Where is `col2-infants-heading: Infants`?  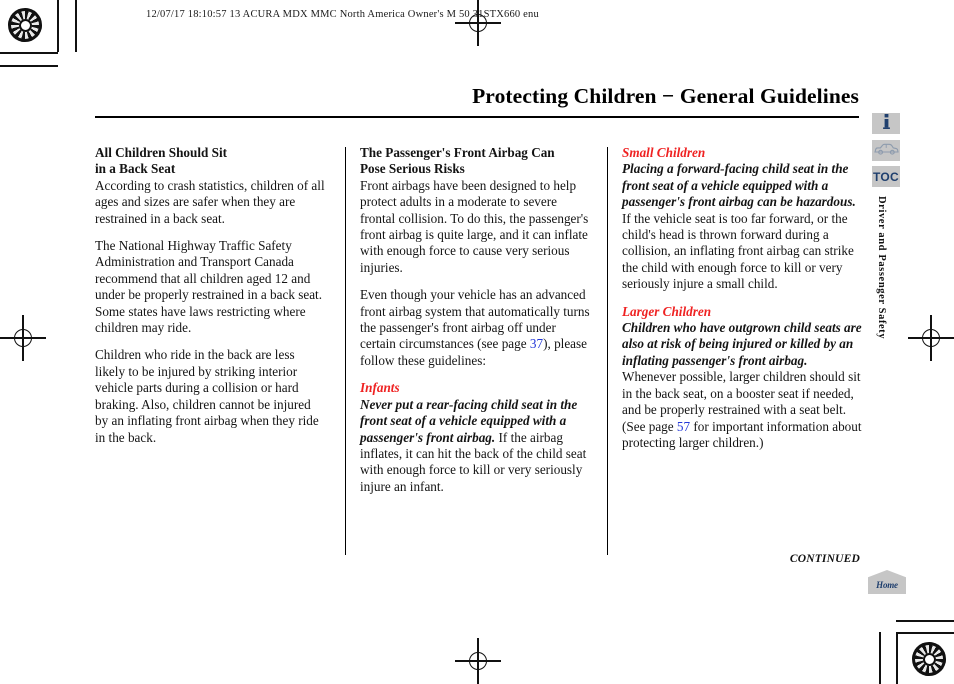 col2-infants-heading: Infants is located at coordinates (380, 388).